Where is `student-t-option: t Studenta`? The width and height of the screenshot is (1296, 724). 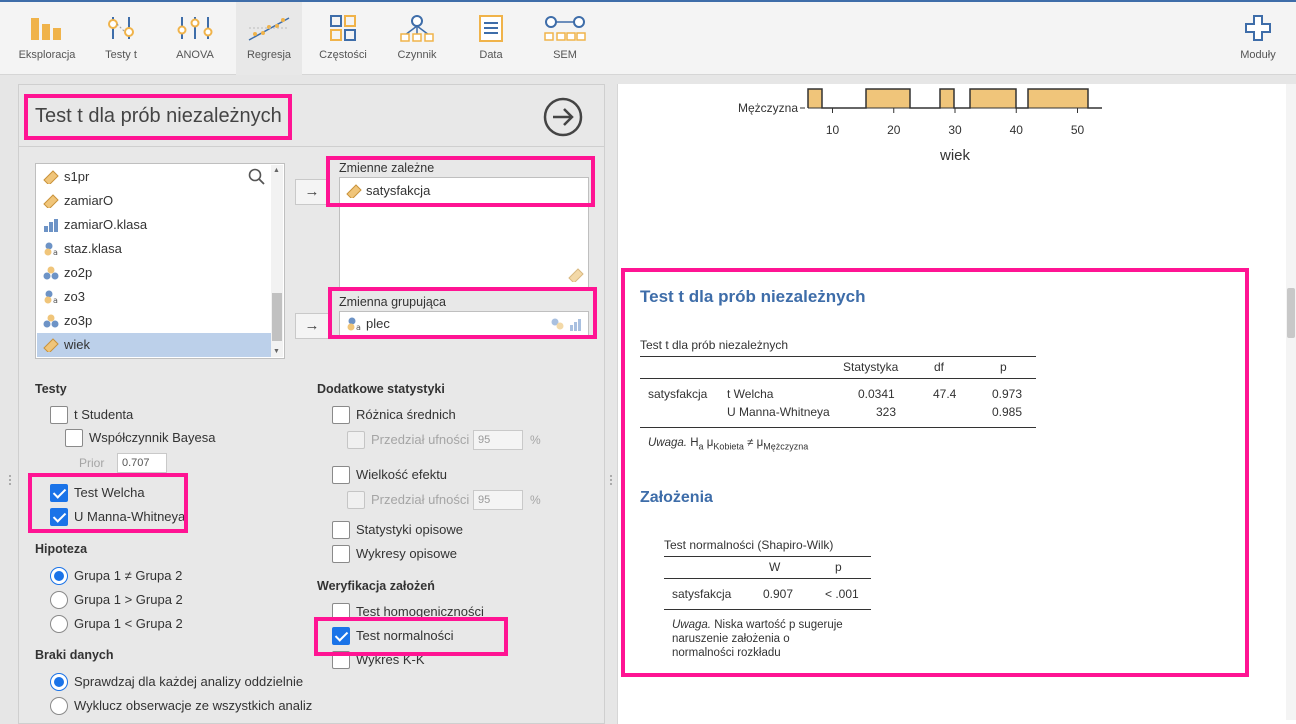 student-t-option: t Studenta is located at coordinates (91, 415).